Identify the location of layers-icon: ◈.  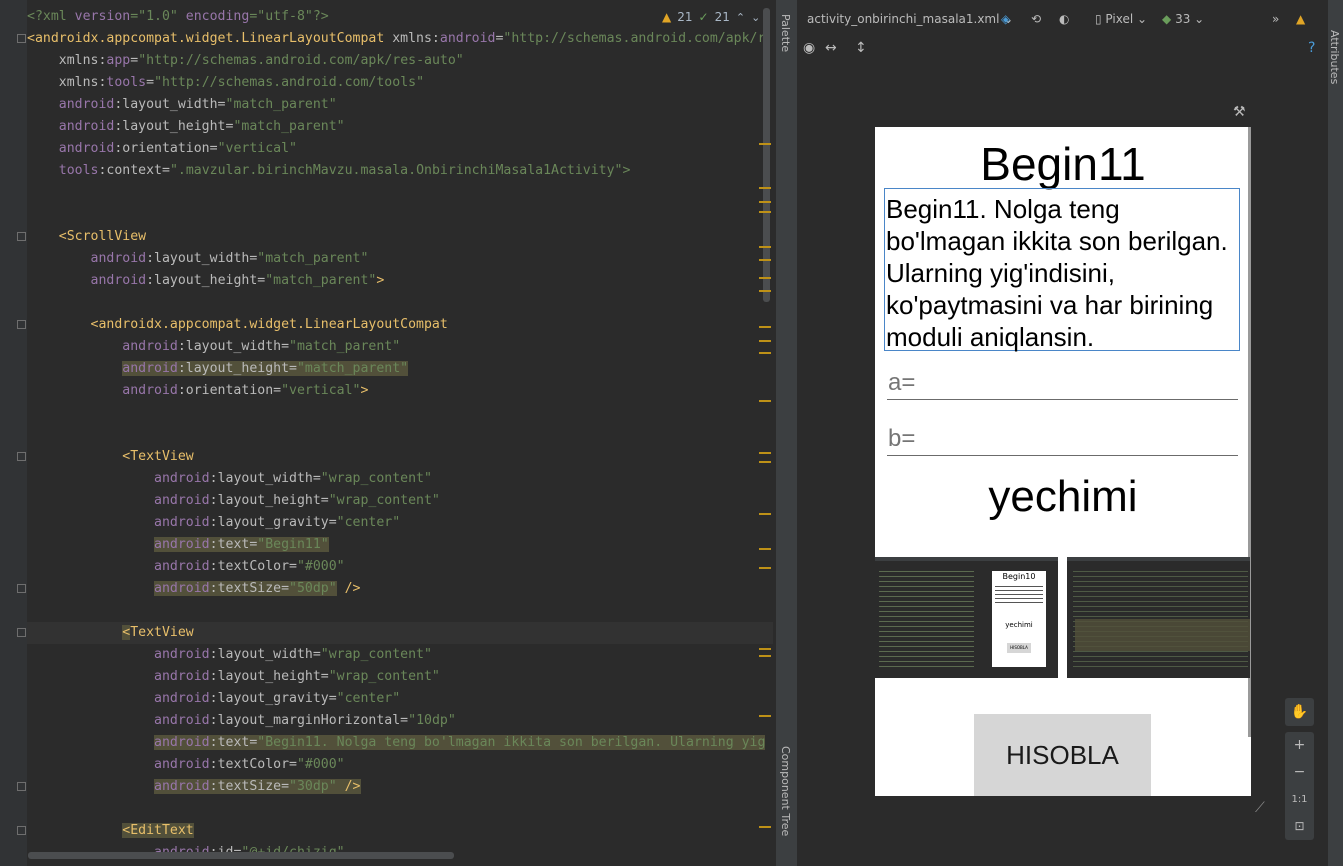
(1005, 19).